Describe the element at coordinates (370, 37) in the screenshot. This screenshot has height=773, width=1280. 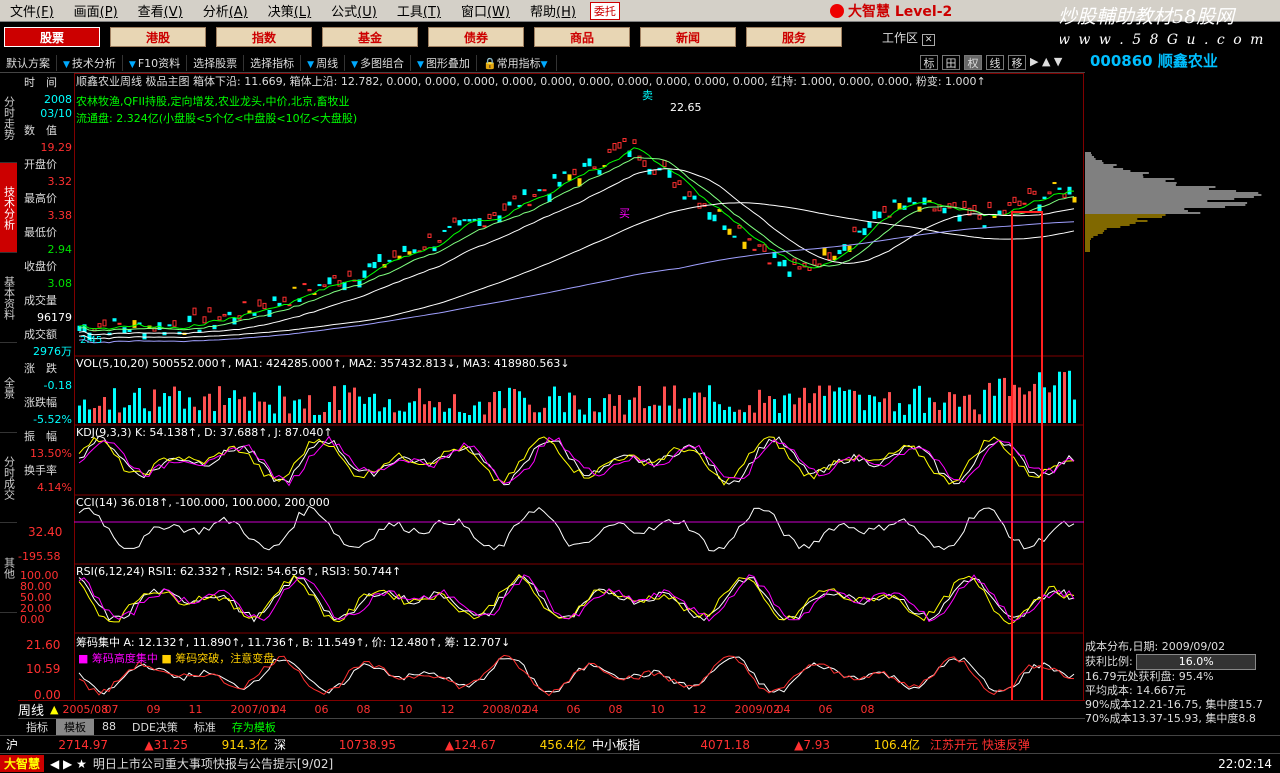
I see `nav-funds: 基金` at that location.